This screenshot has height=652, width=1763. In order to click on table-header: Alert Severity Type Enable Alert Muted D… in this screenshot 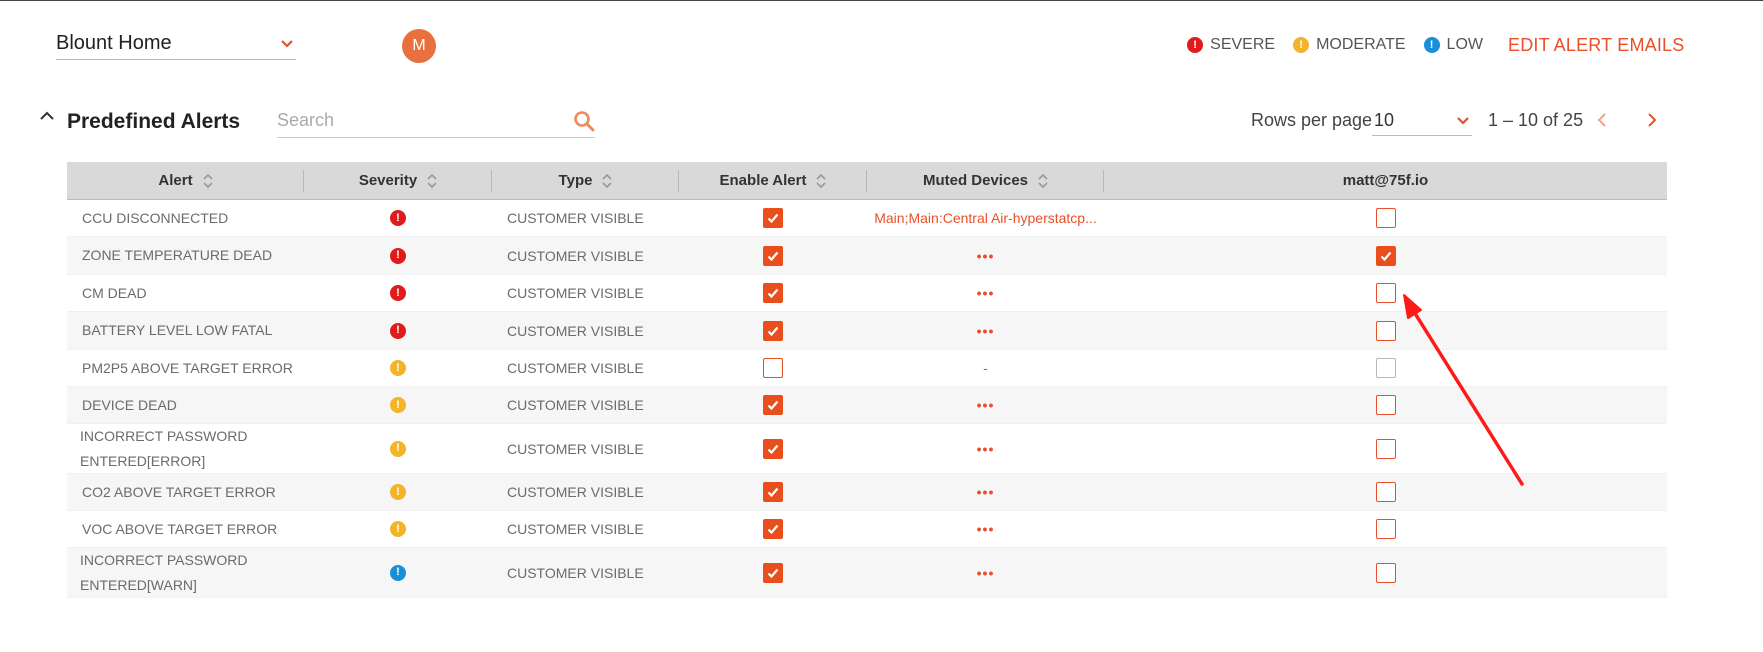, I will do `click(867, 181)`.